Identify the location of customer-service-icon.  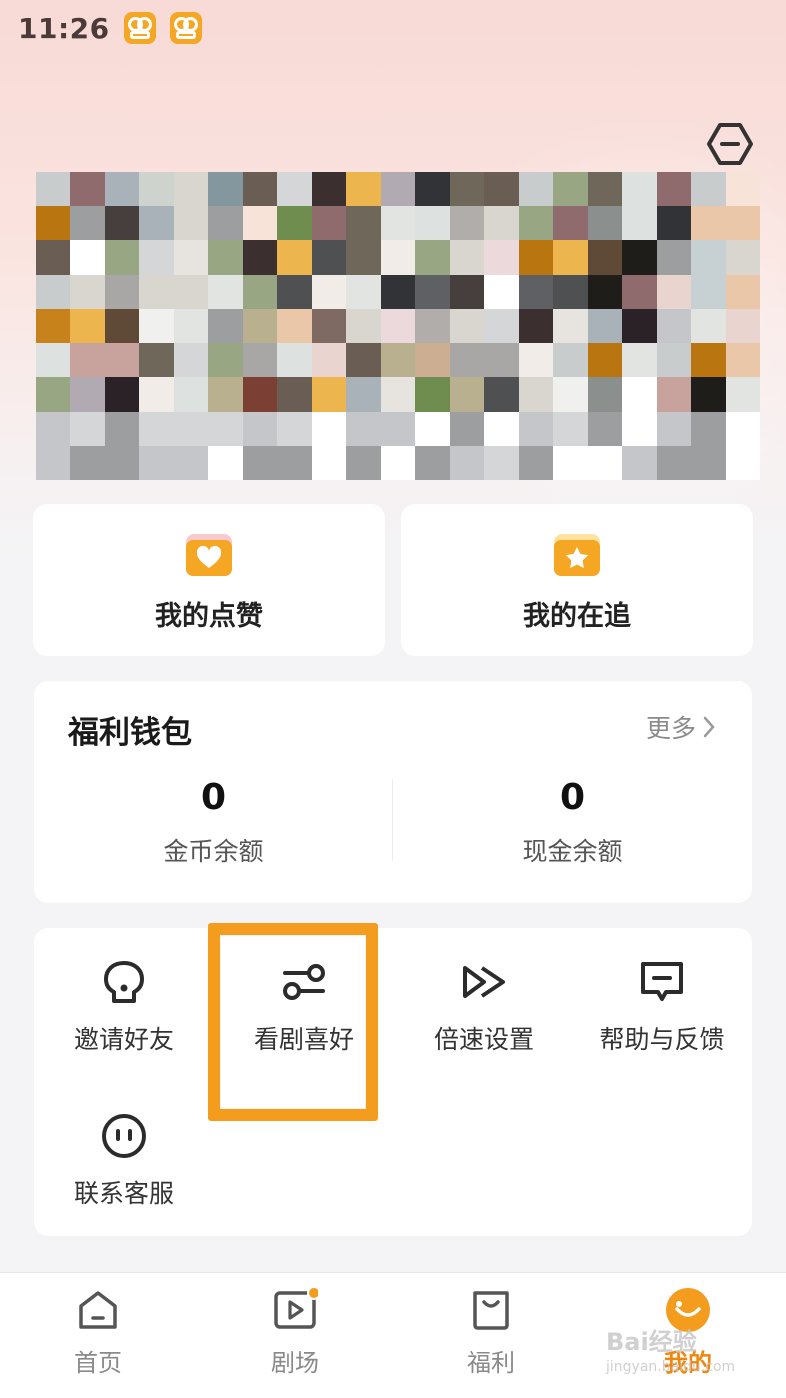
(124, 1136).